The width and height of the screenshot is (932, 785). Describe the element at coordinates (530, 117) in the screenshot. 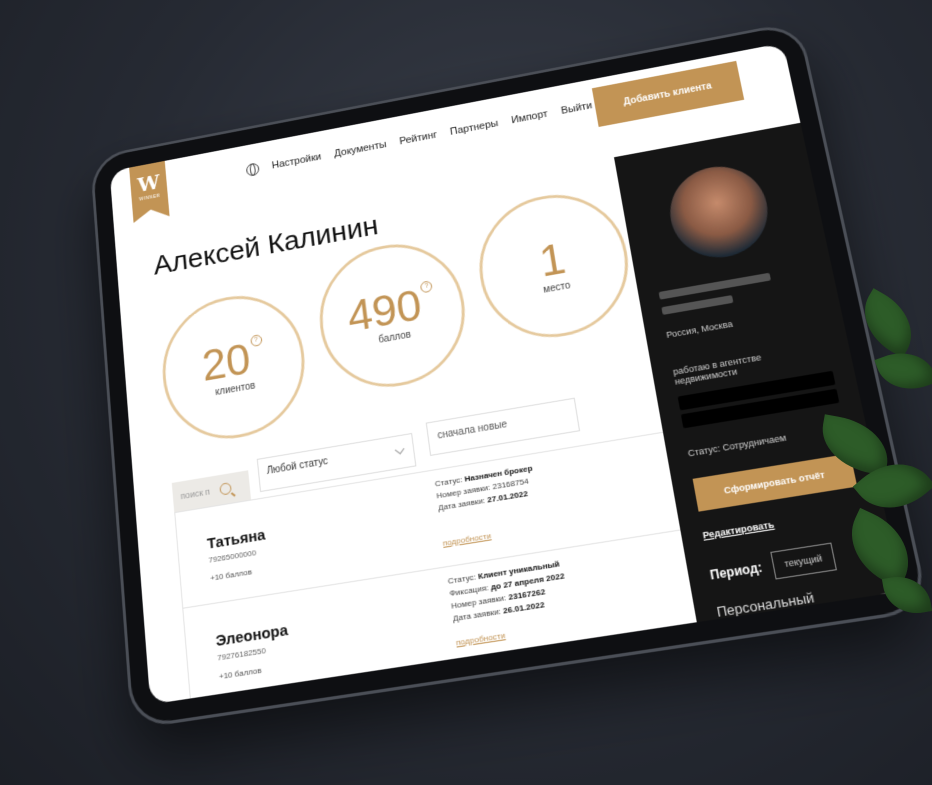

I see `nav-item-import: Импорт` at that location.